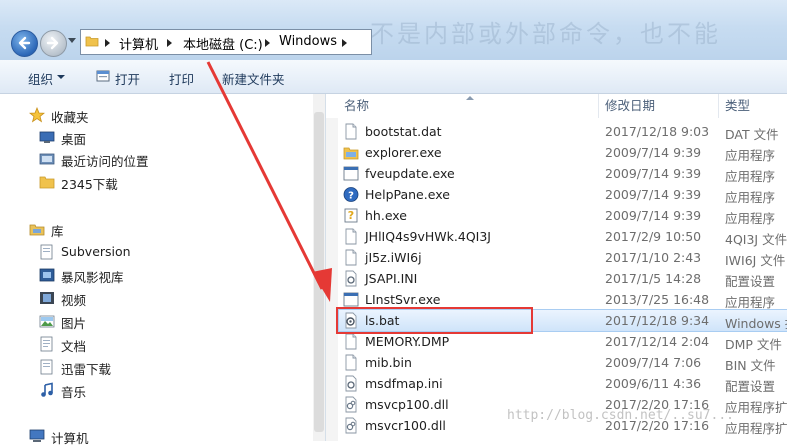 Image resolution: width=787 pixels, height=447 pixels. I want to click on red-arrow-line, so click(265, 175).